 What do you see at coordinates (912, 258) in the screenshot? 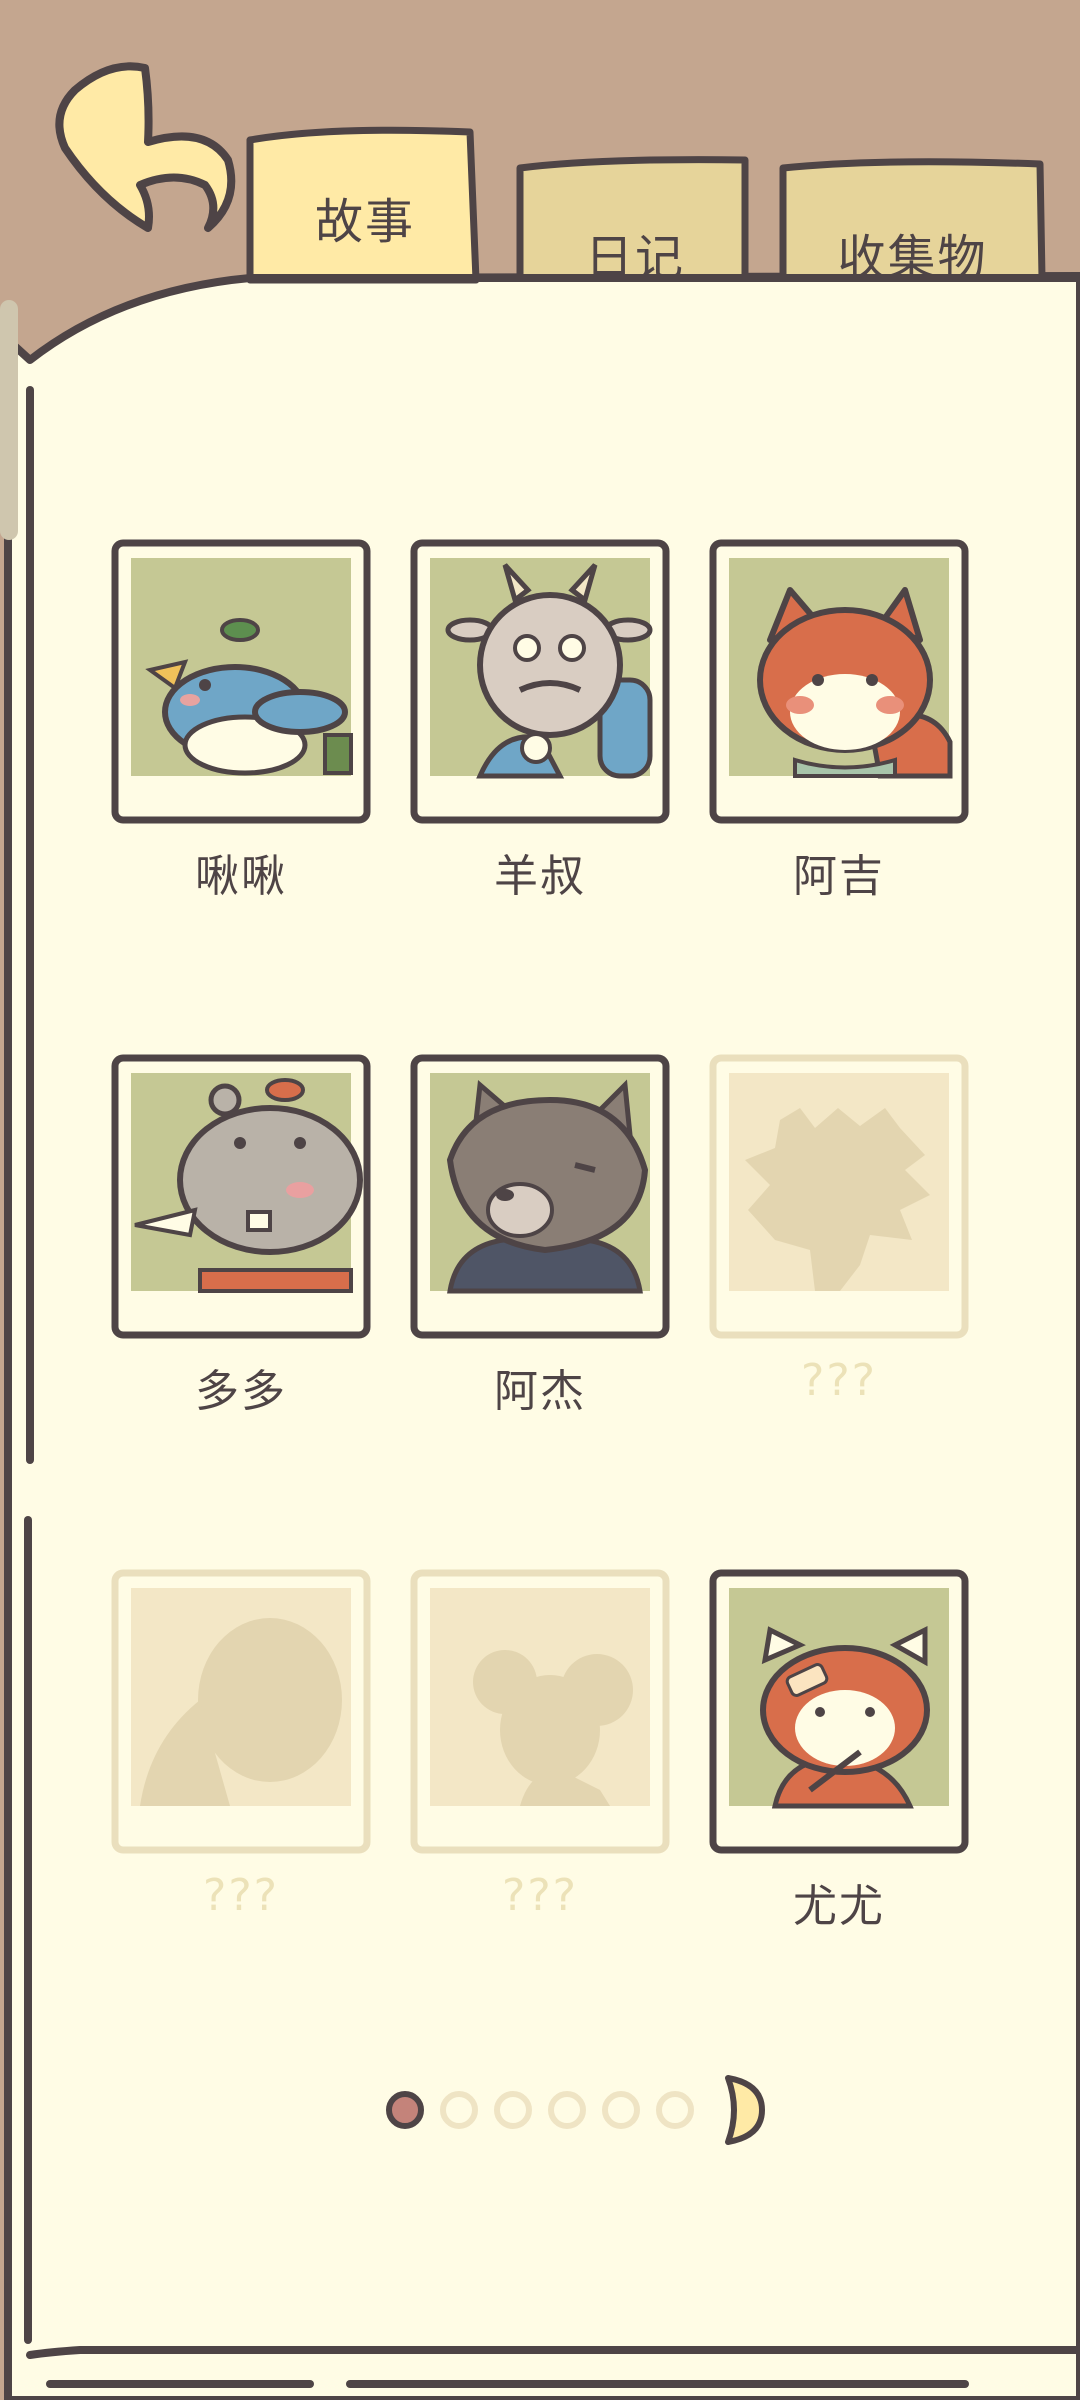
I see `tab-collection-label: 收集物` at bounding box center [912, 258].